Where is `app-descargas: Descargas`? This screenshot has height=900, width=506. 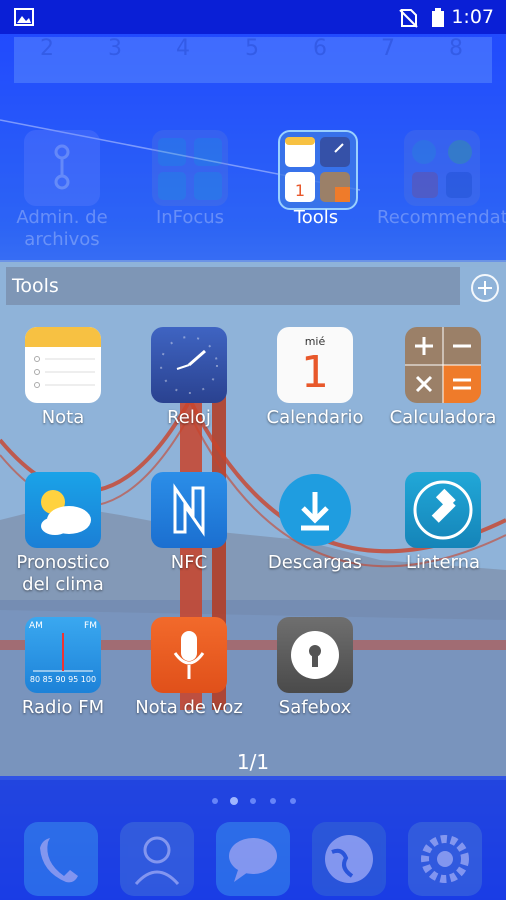
app-descargas: Descargas is located at coordinates (315, 523).